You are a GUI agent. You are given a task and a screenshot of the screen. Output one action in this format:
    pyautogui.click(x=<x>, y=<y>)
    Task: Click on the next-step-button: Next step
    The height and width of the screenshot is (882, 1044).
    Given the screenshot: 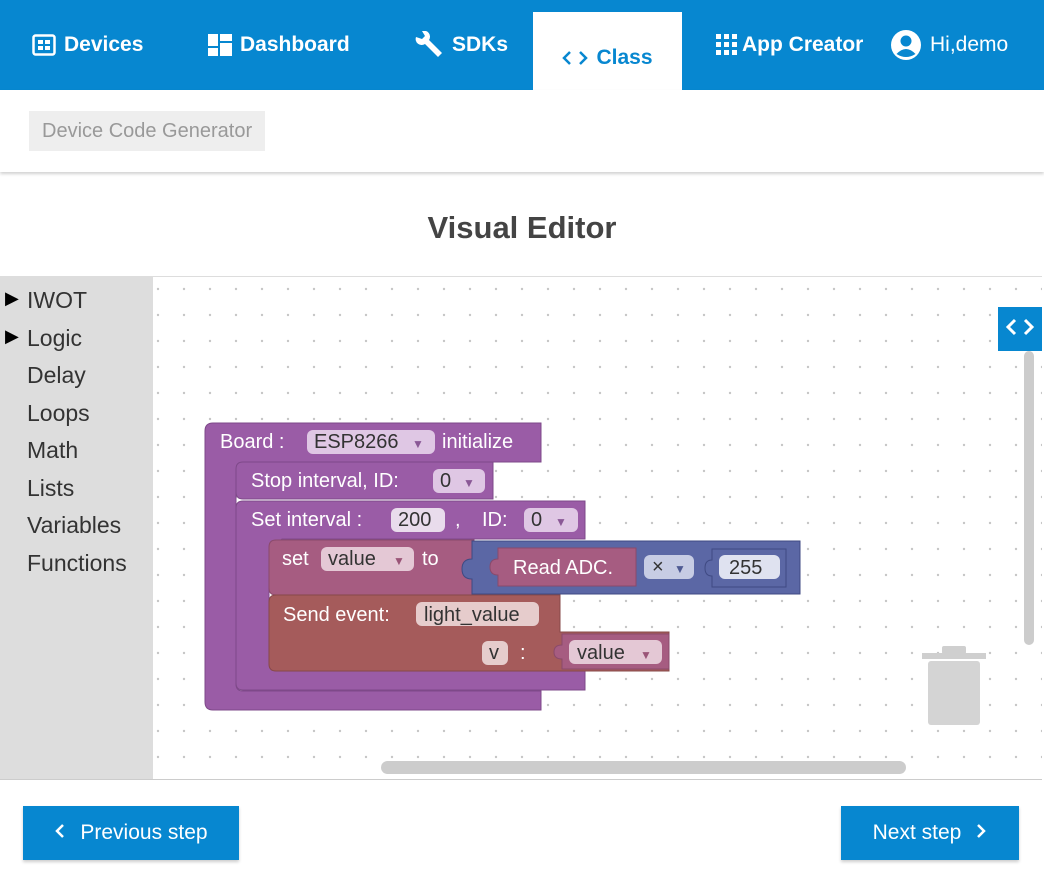 What is the action you would take?
    pyautogui.click(x=930, y=833)
    